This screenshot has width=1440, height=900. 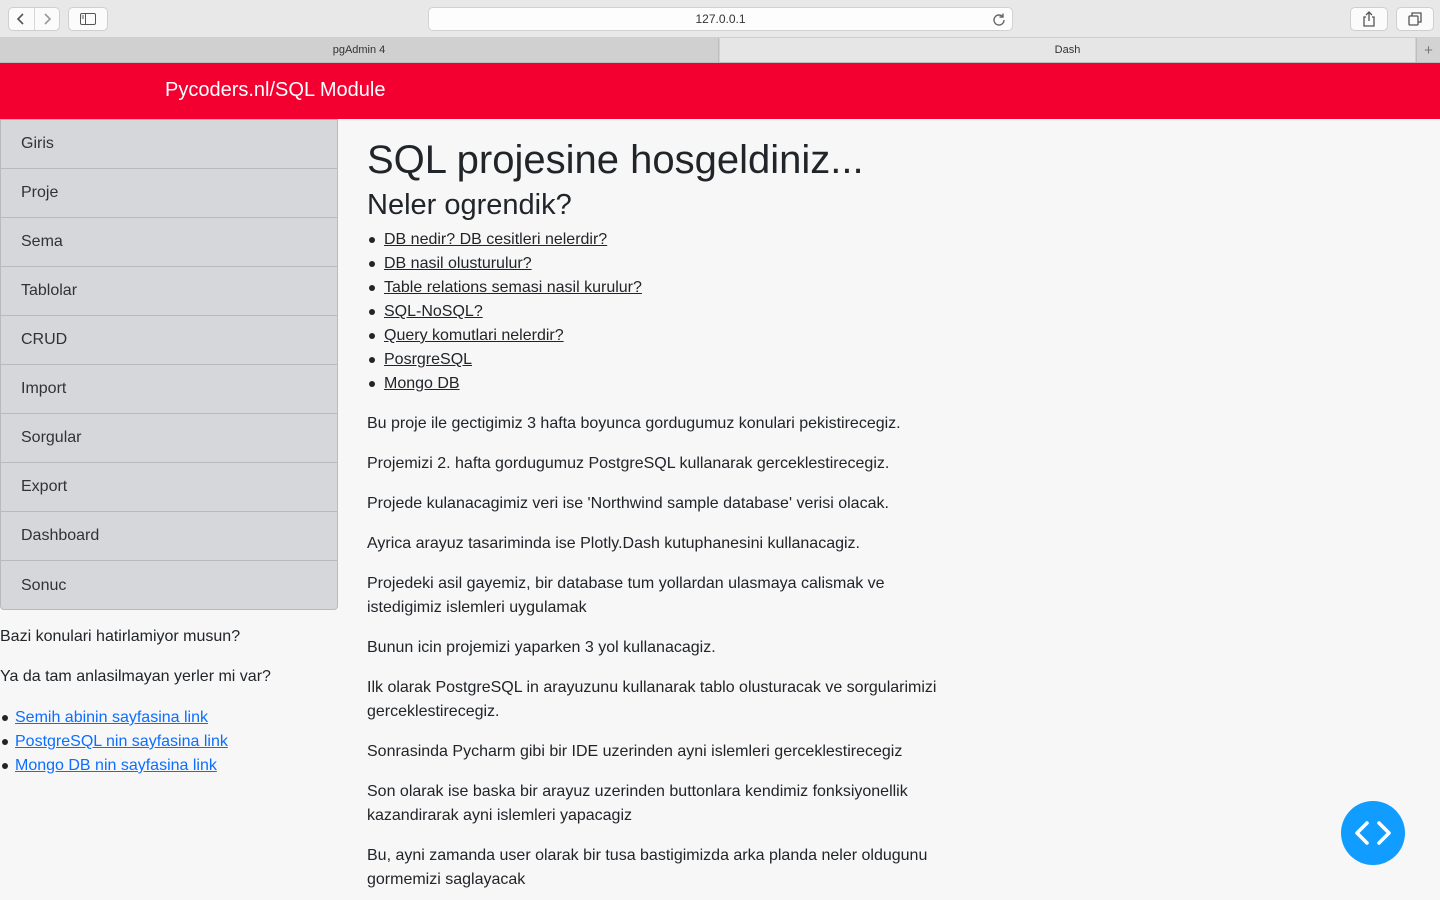 I want to click on sidebar-icon, so click(x=88, y=19).